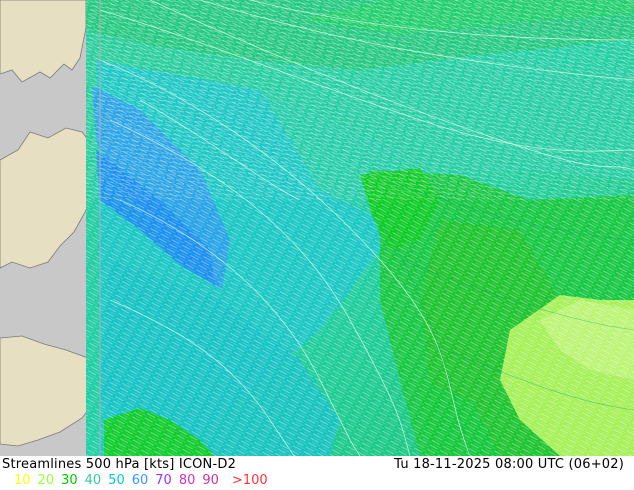  Describe the element at coordinates (509, 464) in the screenshot. I see `valid-time: Tu 18-11-2025 08:00 UTC (06+02)` at that location.